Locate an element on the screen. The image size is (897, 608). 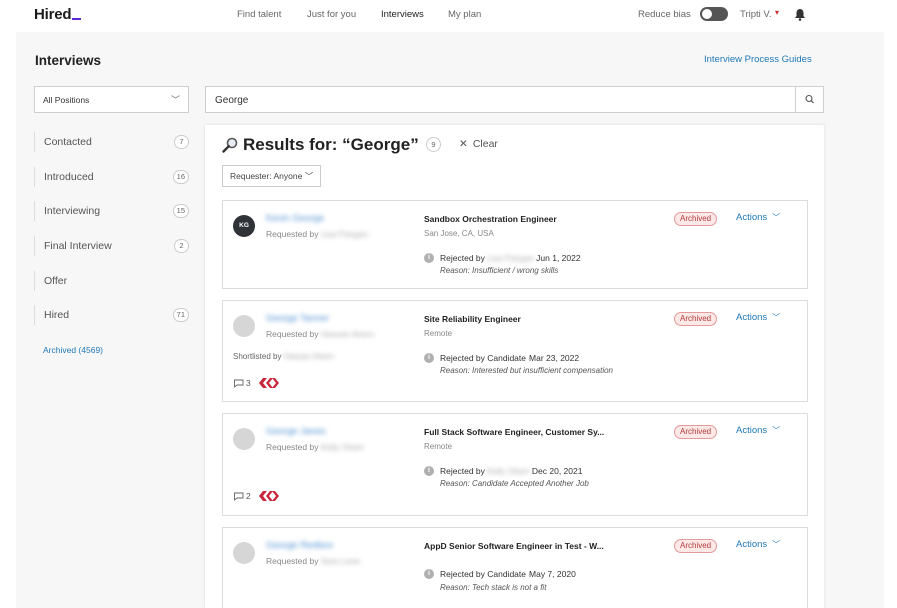
job-title: Sandbox Orchestration Engineer is located at coordinates (490, 219).